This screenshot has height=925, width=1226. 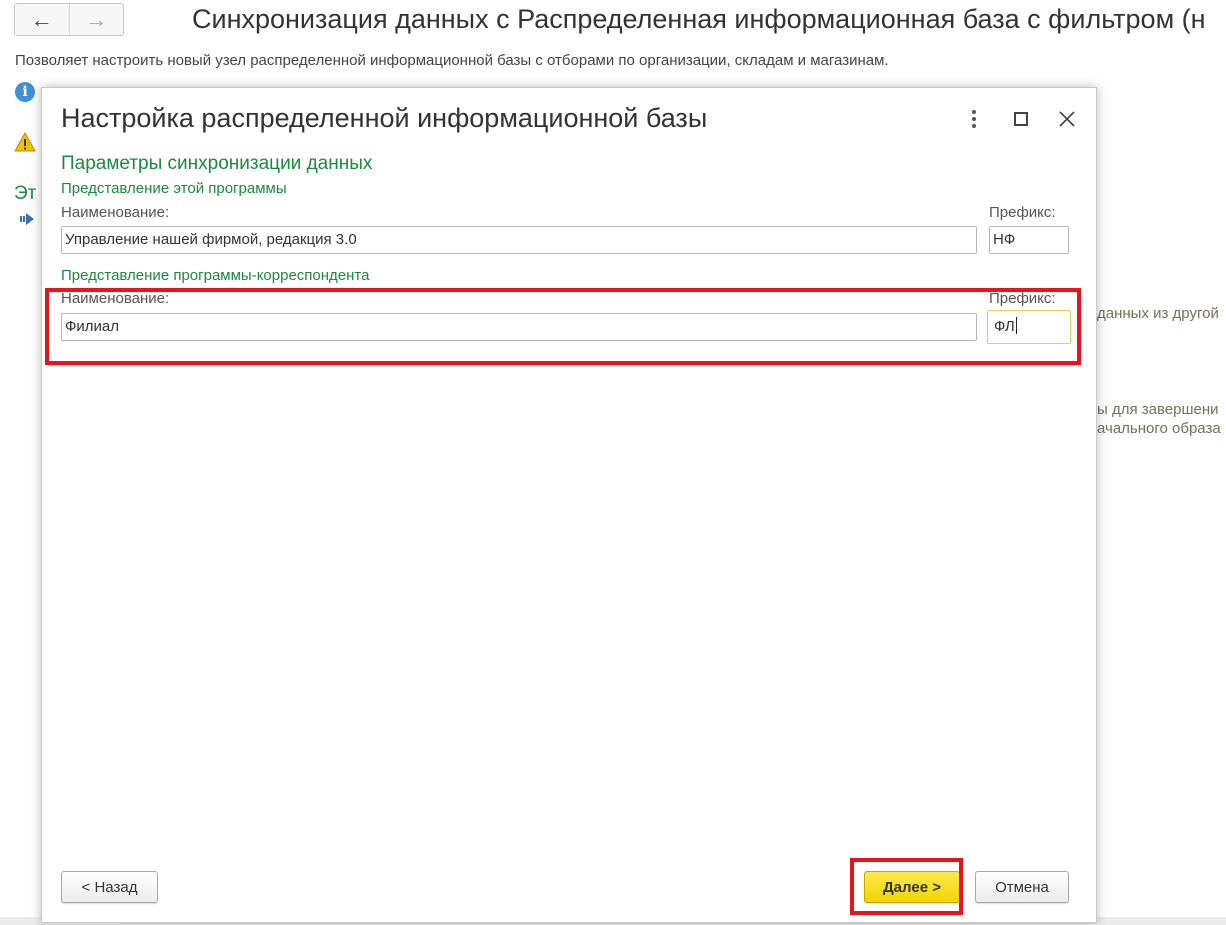 What do you see at coordinates (109, 887) in the screenshot?
I see `back-button: < Назад` at bounding box center [109, 887].